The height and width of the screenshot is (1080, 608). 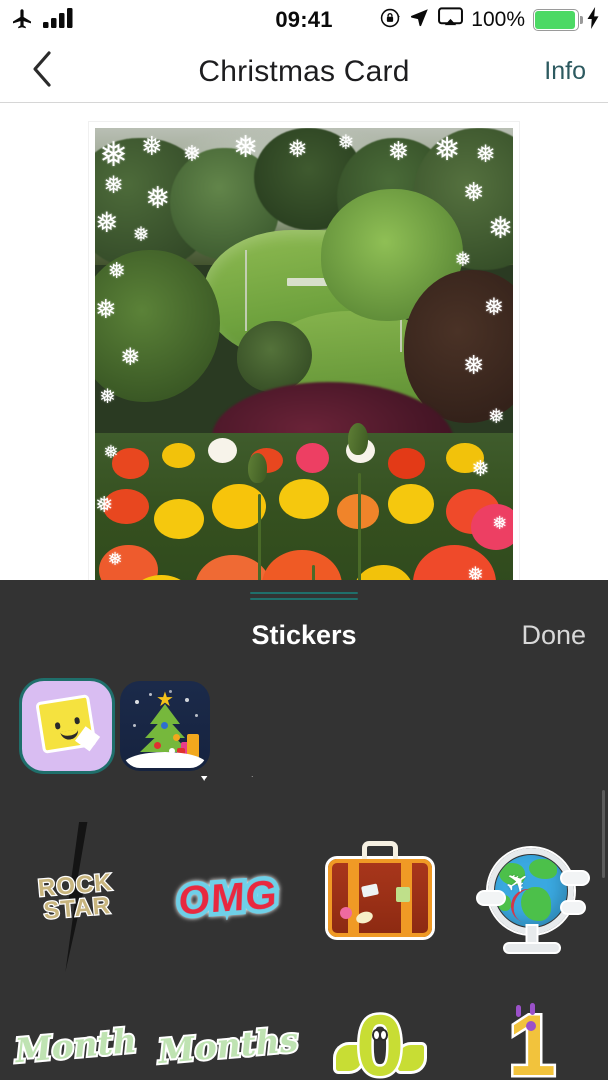 I want to click on sticker-omg: OMG, so click(x=228, y=898).